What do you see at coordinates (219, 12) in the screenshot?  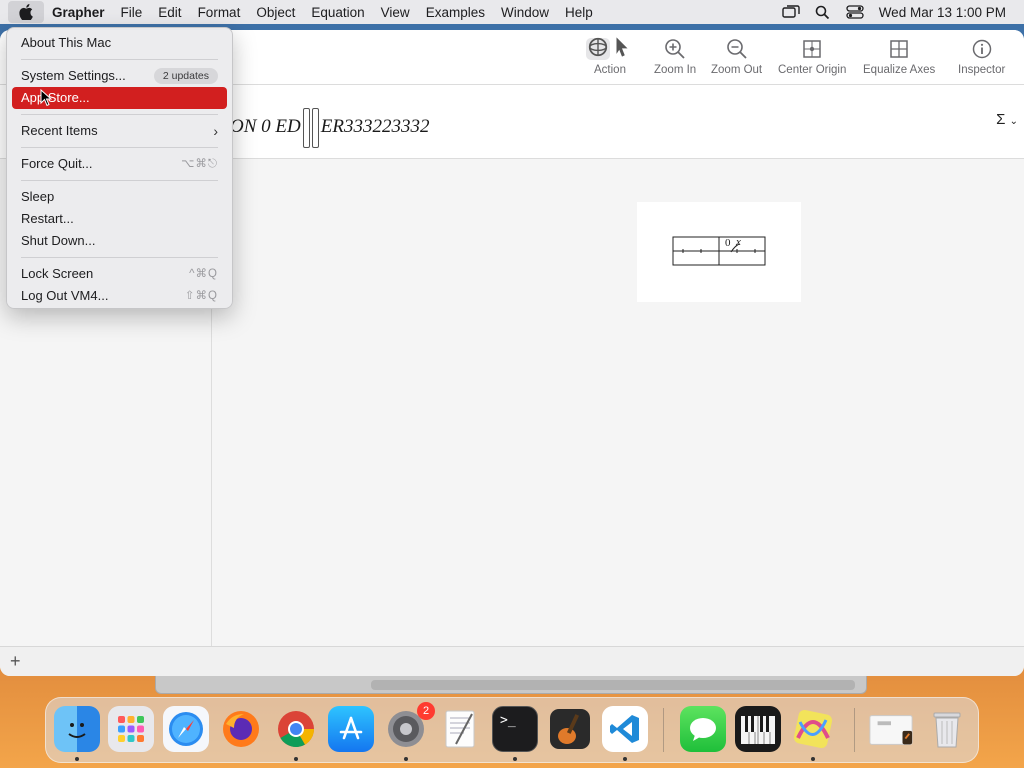 I see `menu-format: Format` at bounding box center [219, 12].